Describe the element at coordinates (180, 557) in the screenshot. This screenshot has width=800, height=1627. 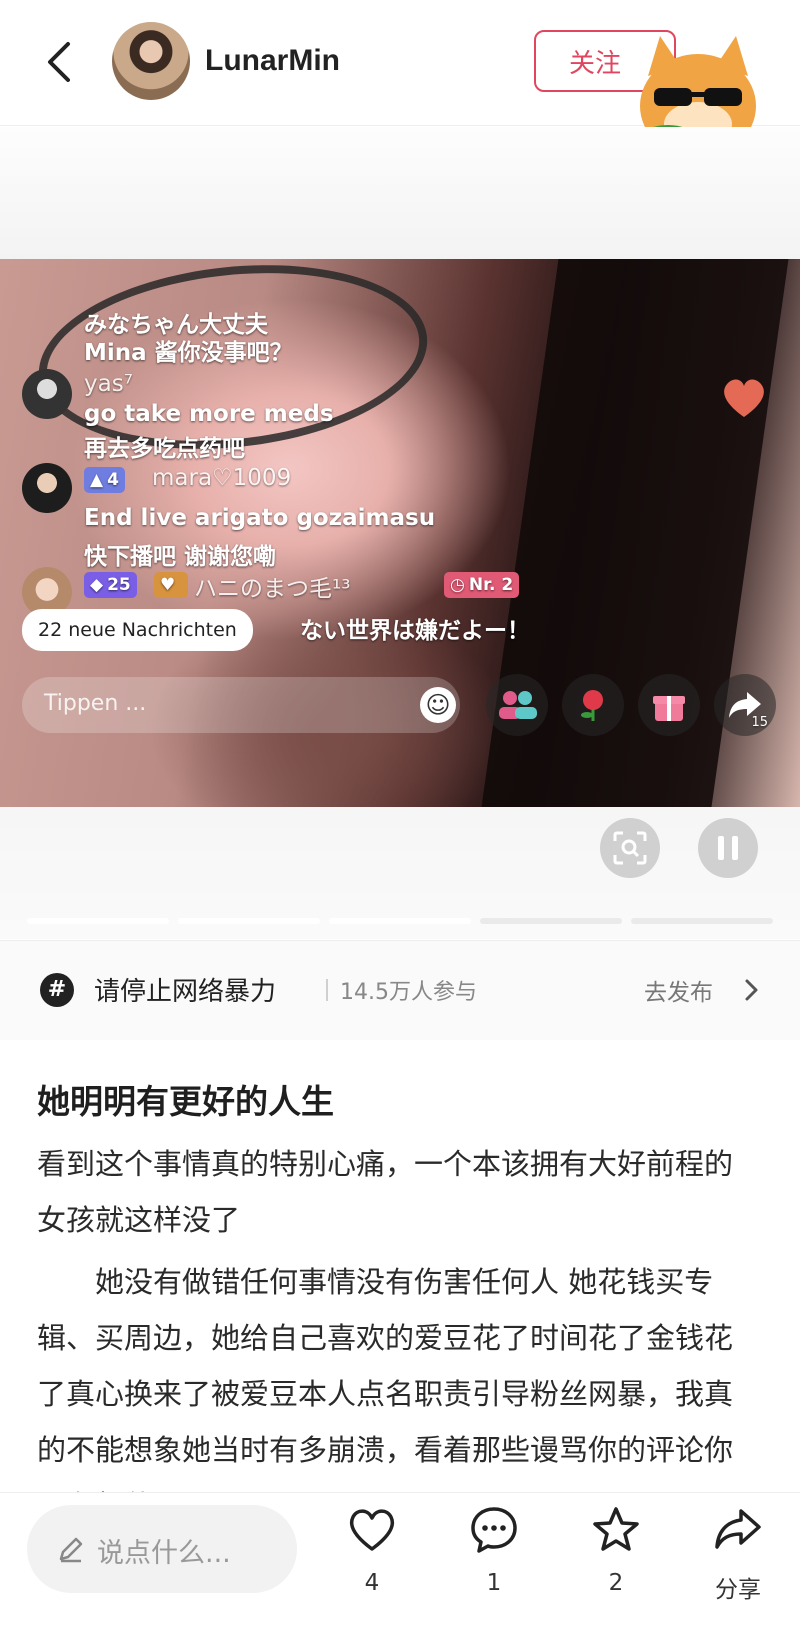
I see `chat-msg-3-zh: 快下播吧 谢谢您嘞` at that location.